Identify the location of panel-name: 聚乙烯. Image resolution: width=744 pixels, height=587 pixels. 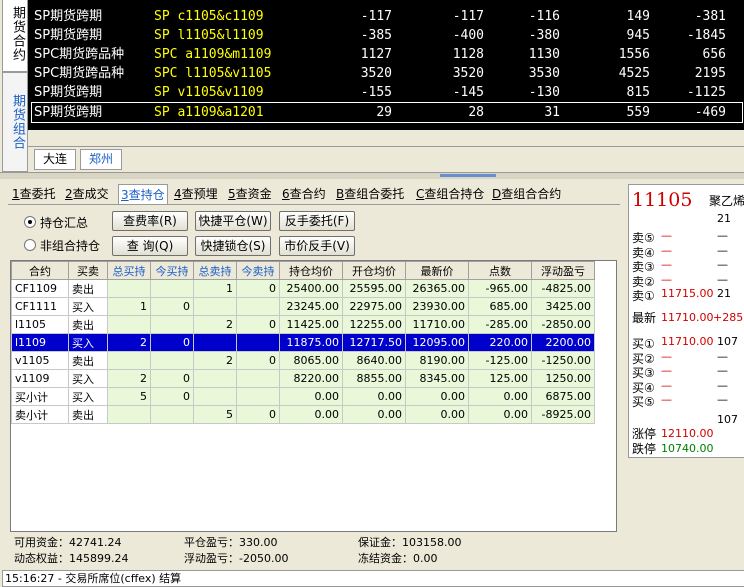
(726, 201).